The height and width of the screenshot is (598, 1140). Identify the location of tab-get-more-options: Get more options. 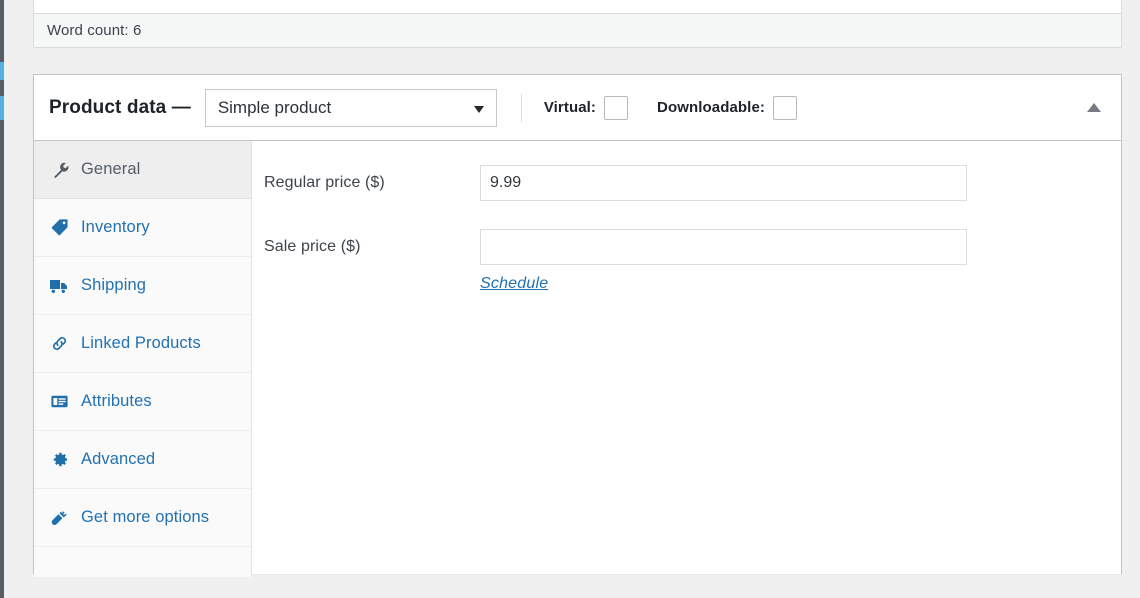
(142, 518).